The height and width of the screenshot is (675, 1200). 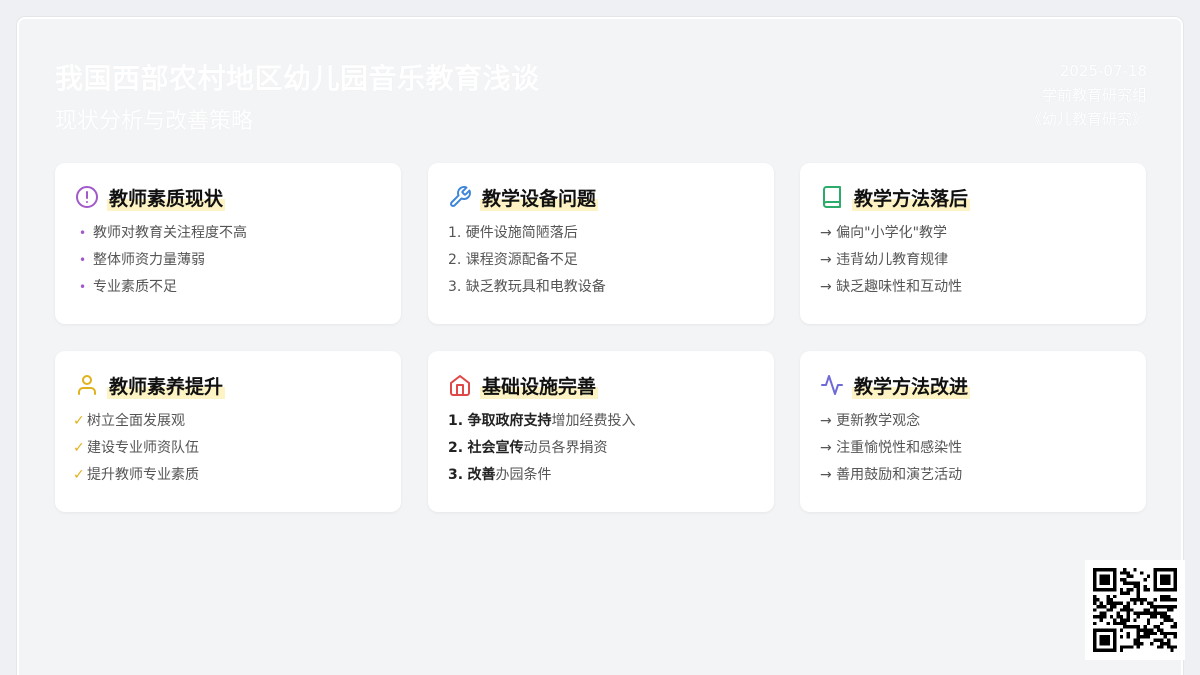 What do you see at coordinates (832, 197) in the screenshot?
I see `book-icon` at bounding box center [832, 197].